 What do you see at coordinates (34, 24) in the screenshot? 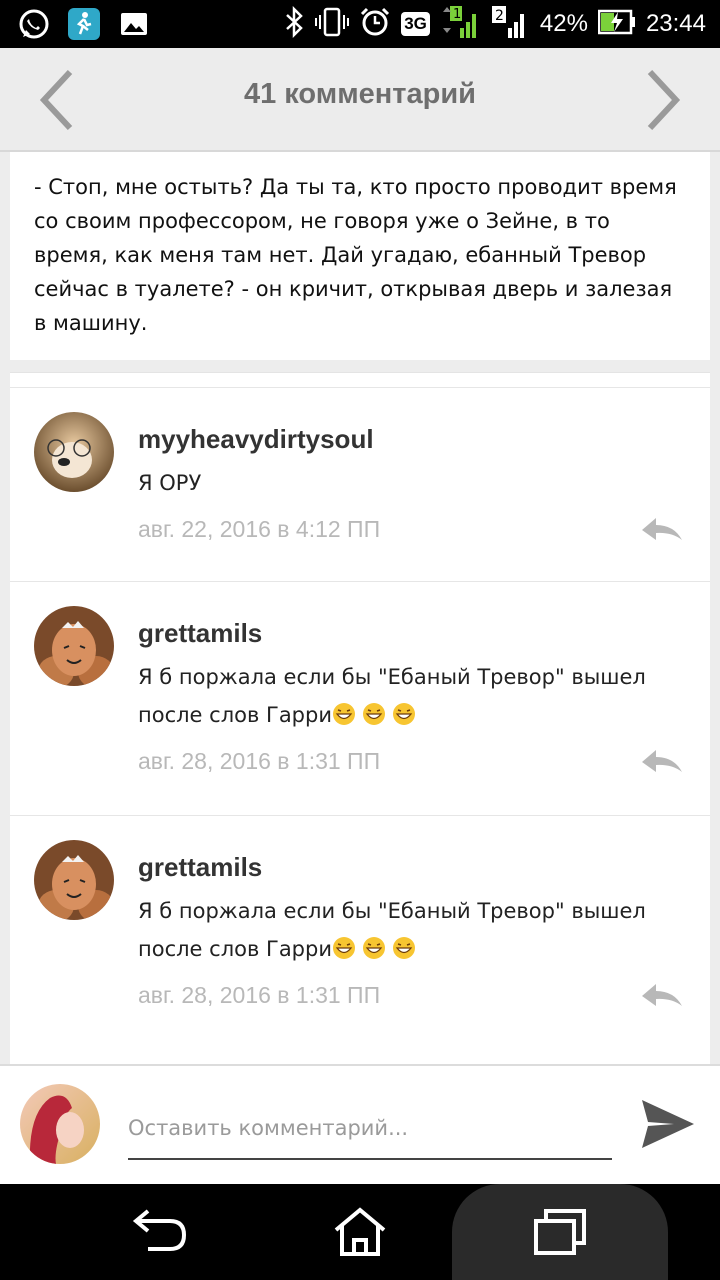
I see `whatsapp-icon` at bounding box center [34, 24].